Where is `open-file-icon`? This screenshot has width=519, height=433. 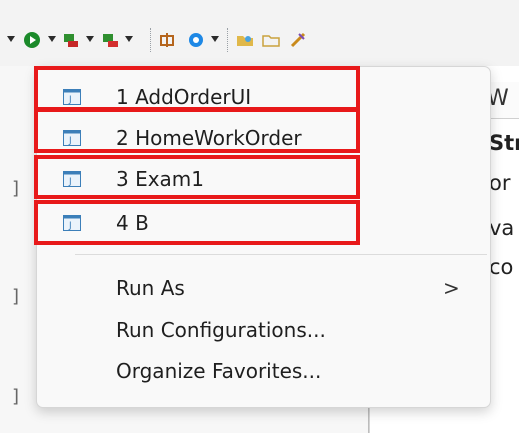 open-file-icon is located at coordinates (271, 40).